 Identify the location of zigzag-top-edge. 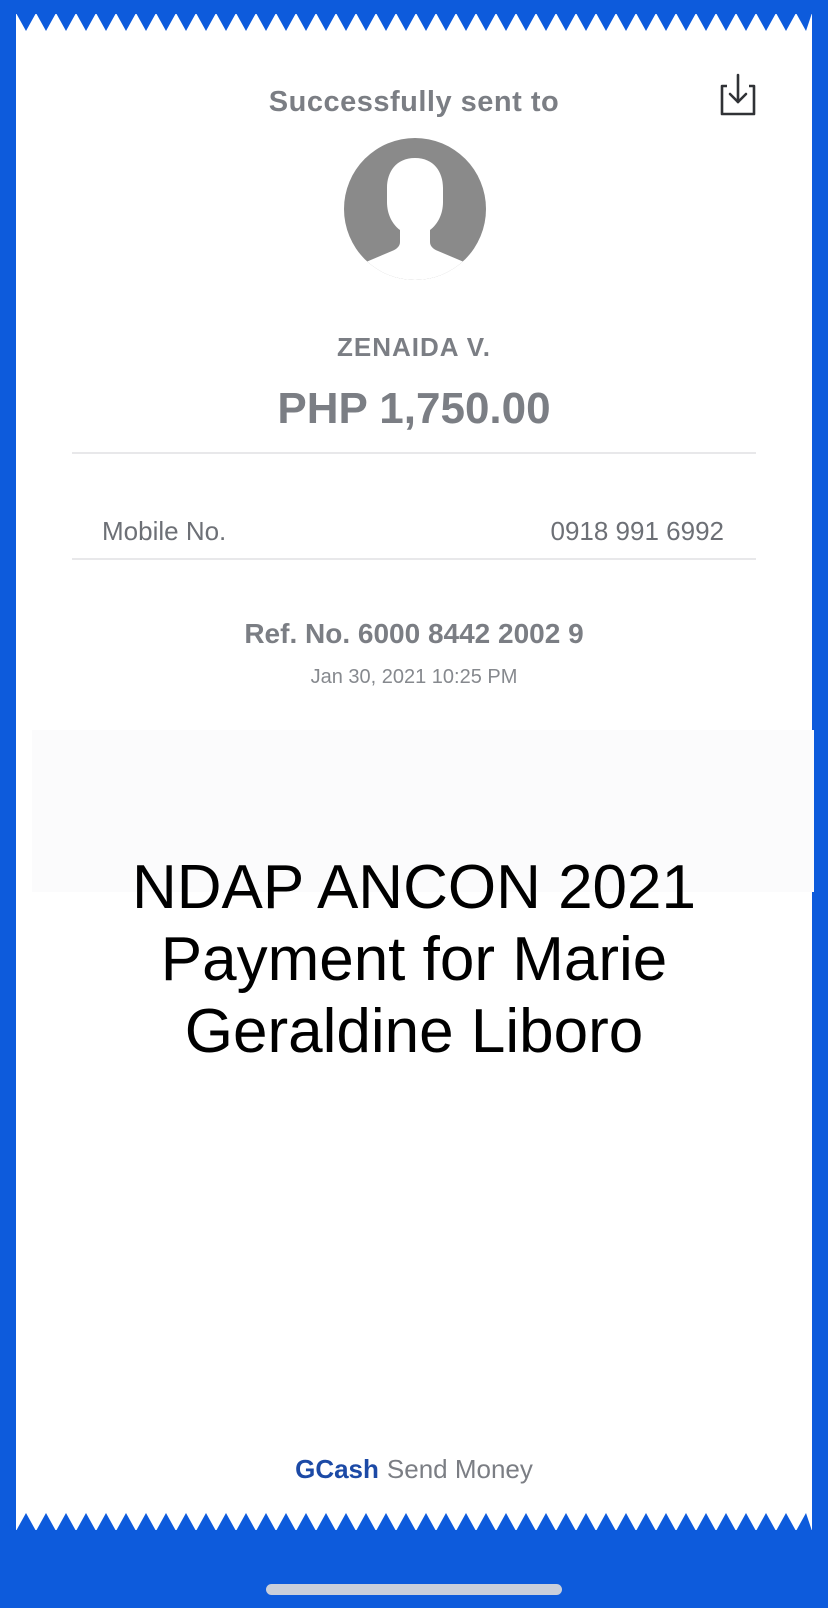
(414, 22).